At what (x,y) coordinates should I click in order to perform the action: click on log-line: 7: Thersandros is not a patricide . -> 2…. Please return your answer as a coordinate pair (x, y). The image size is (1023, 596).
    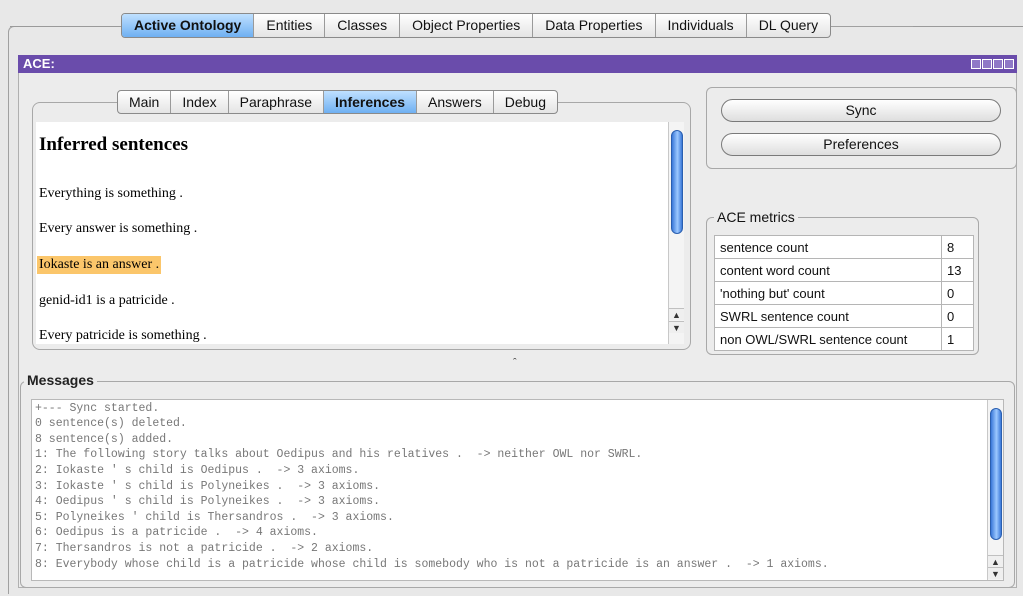
    Looking at the image, I should click on (204, 548).